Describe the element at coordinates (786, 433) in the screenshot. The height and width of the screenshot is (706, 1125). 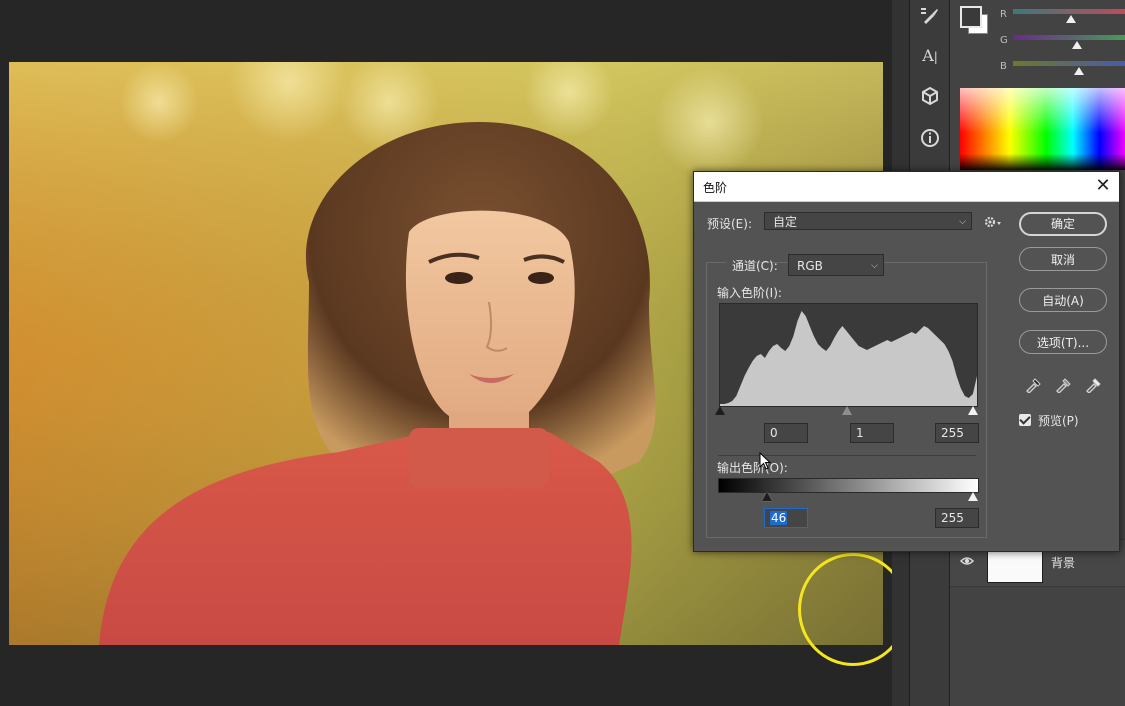
I see `input-black-field: 0` at that location.